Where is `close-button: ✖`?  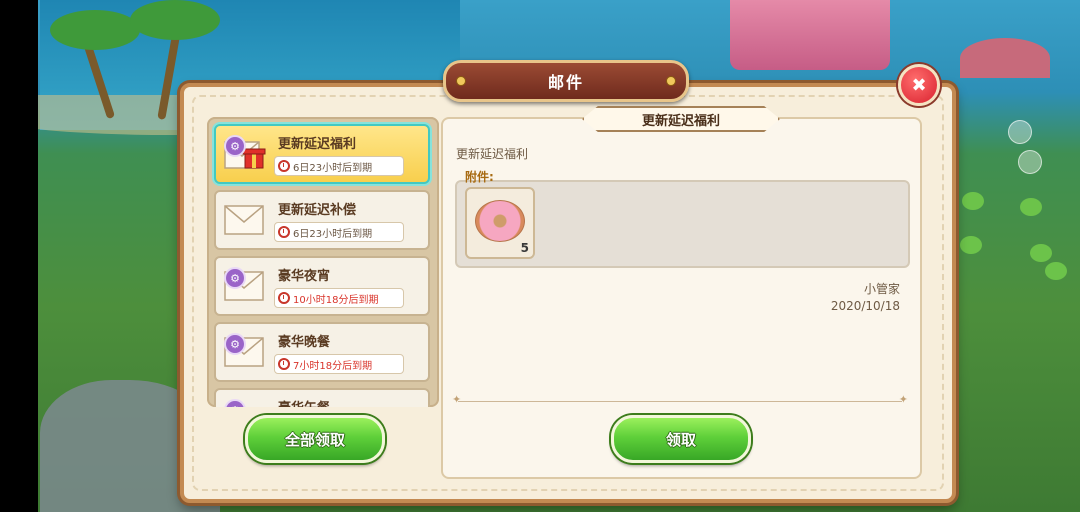
close-button: ✖ is located at coordinates (919, 85).